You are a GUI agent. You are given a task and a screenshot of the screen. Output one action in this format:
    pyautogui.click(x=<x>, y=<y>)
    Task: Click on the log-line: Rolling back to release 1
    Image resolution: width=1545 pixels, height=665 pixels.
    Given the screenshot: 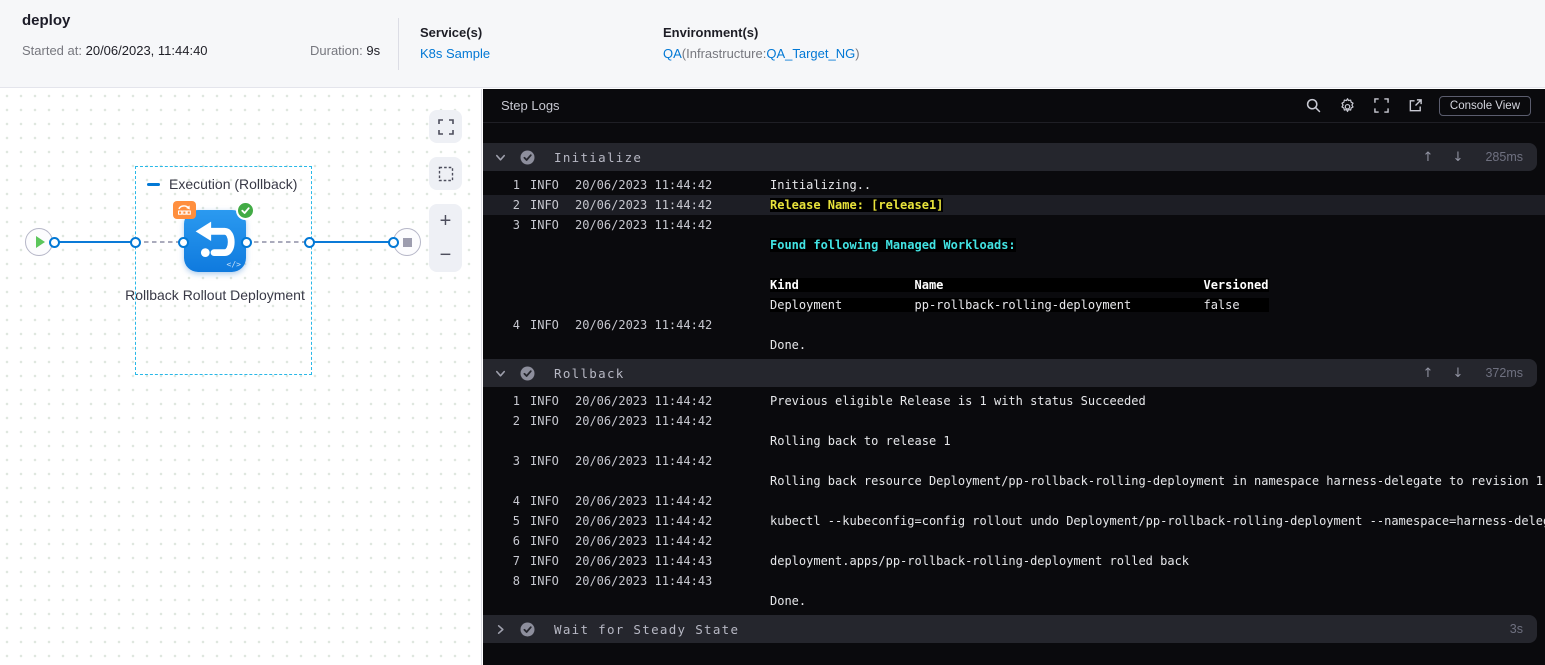 What is the action you would take?
    pyautogui.click(x=860, y=441)
    